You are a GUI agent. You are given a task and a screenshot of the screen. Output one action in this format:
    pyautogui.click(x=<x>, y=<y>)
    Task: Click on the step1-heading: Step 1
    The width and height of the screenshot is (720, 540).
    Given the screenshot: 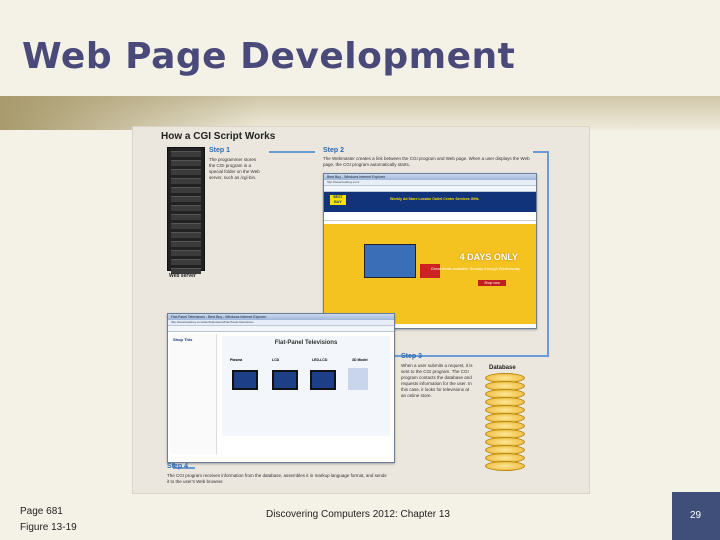 What is the action you would take?
    pyautogui.click(x=220, y=150)
    